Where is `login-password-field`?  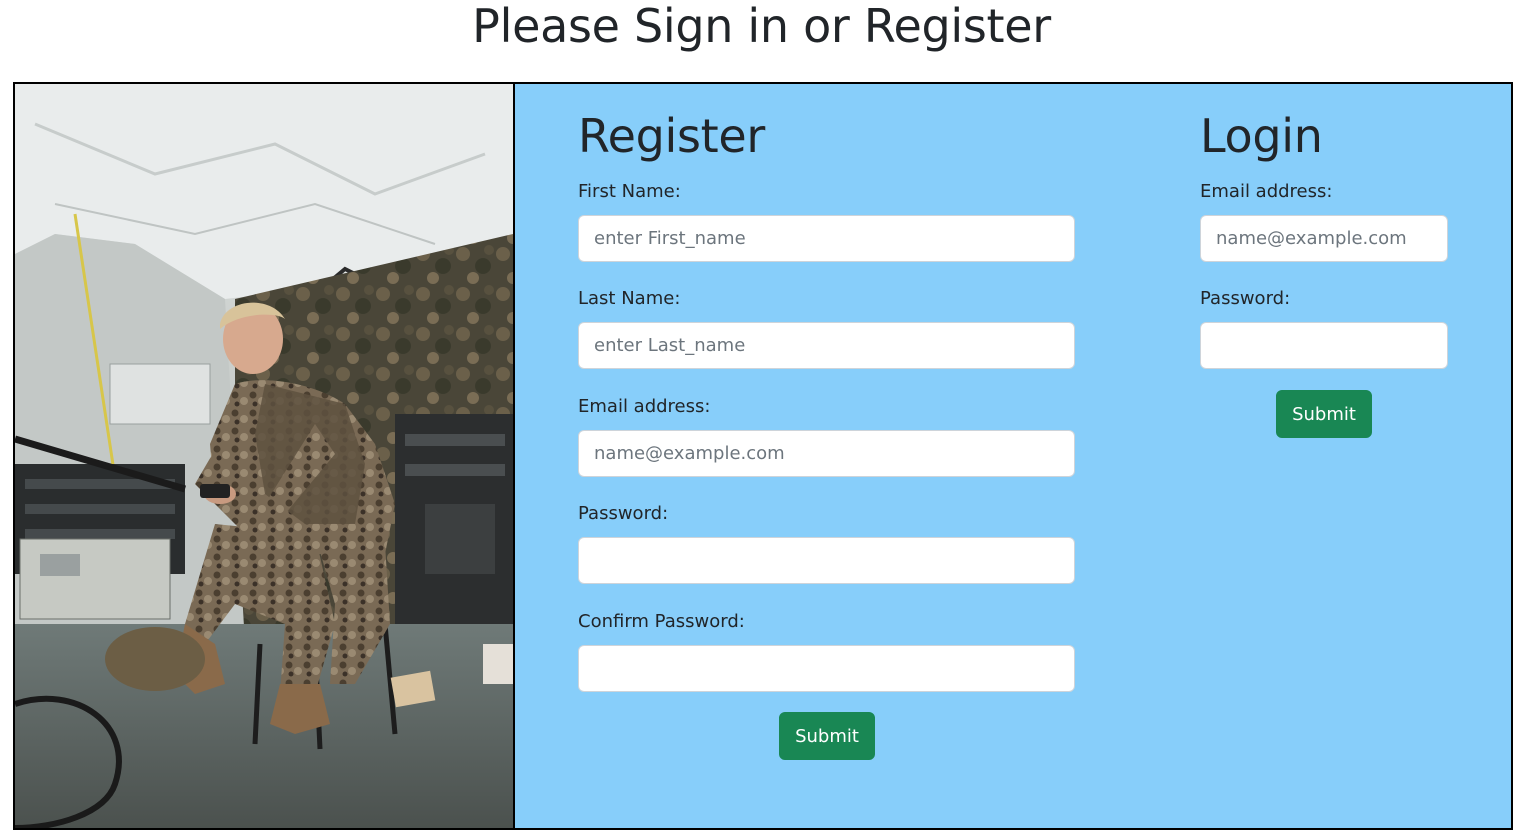 login-password-field is located at coordinates (1324, 345).